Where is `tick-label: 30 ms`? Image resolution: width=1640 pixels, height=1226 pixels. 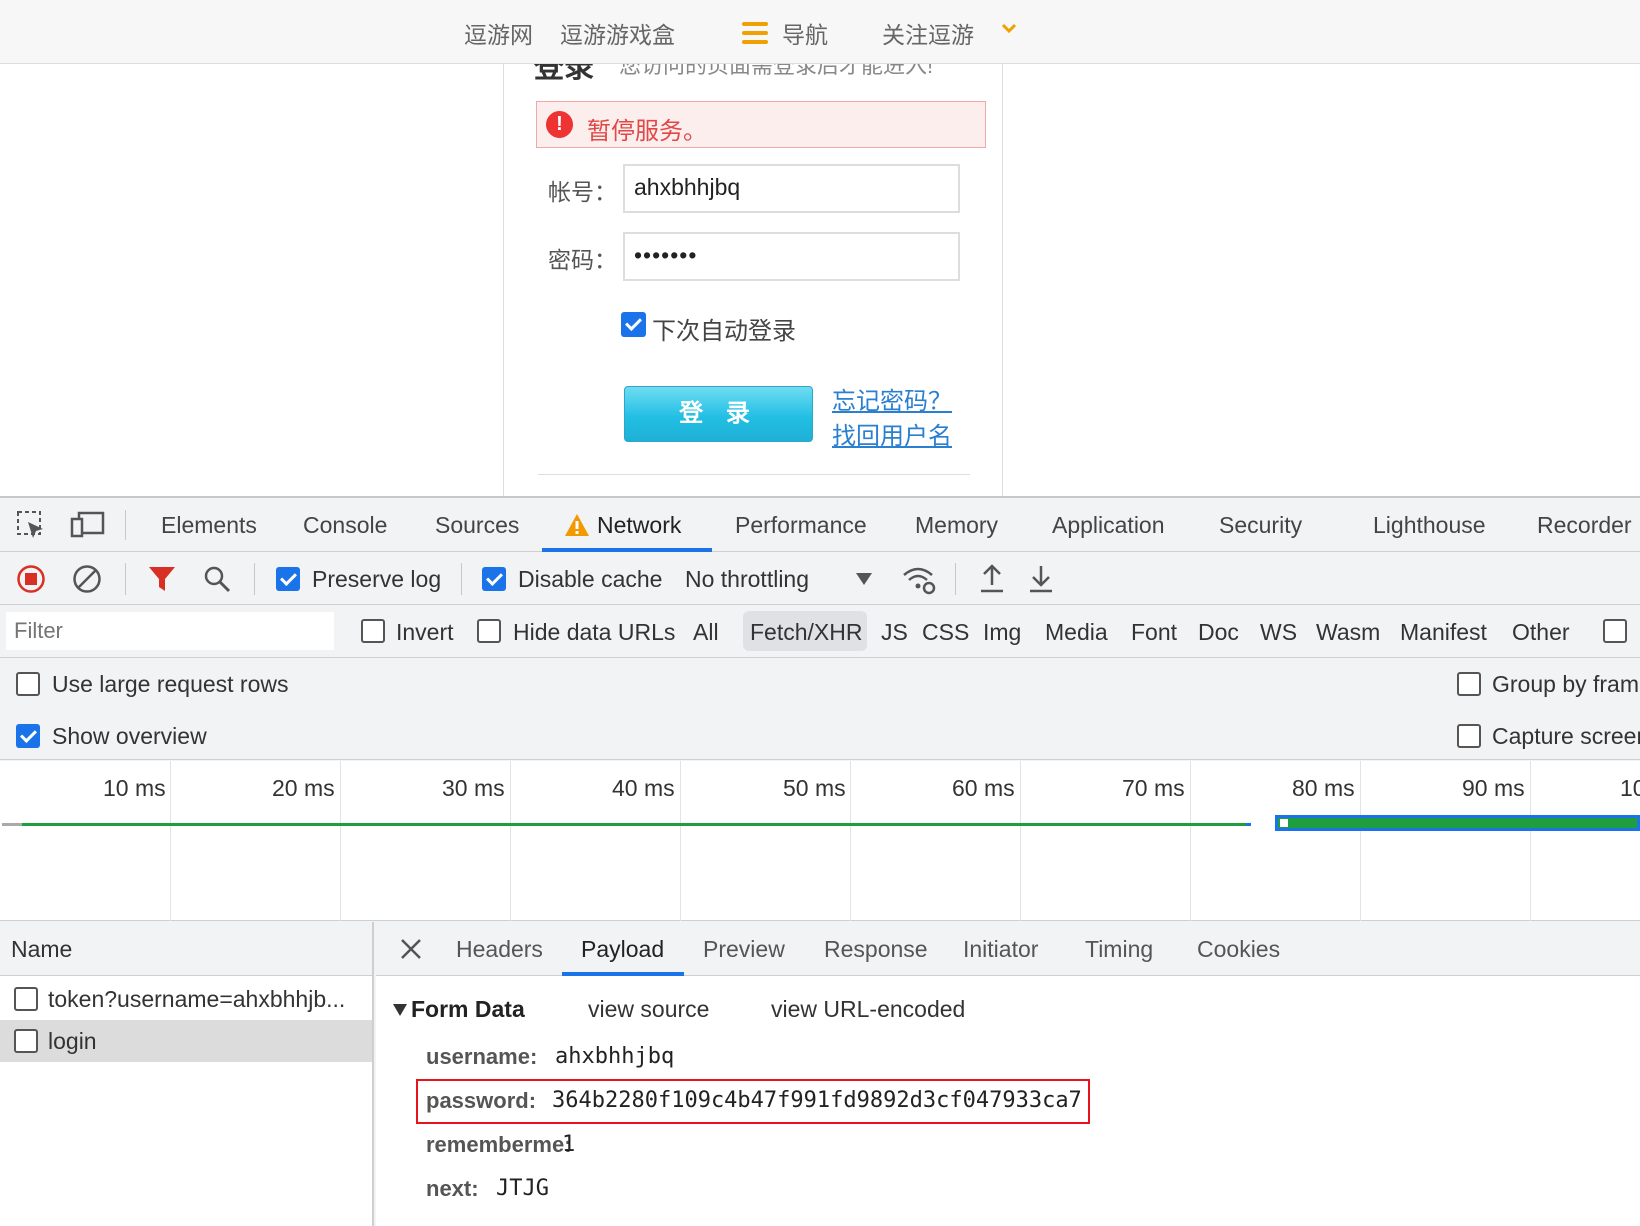 tick-label: 30 ms is located at coordinates (473, 788).